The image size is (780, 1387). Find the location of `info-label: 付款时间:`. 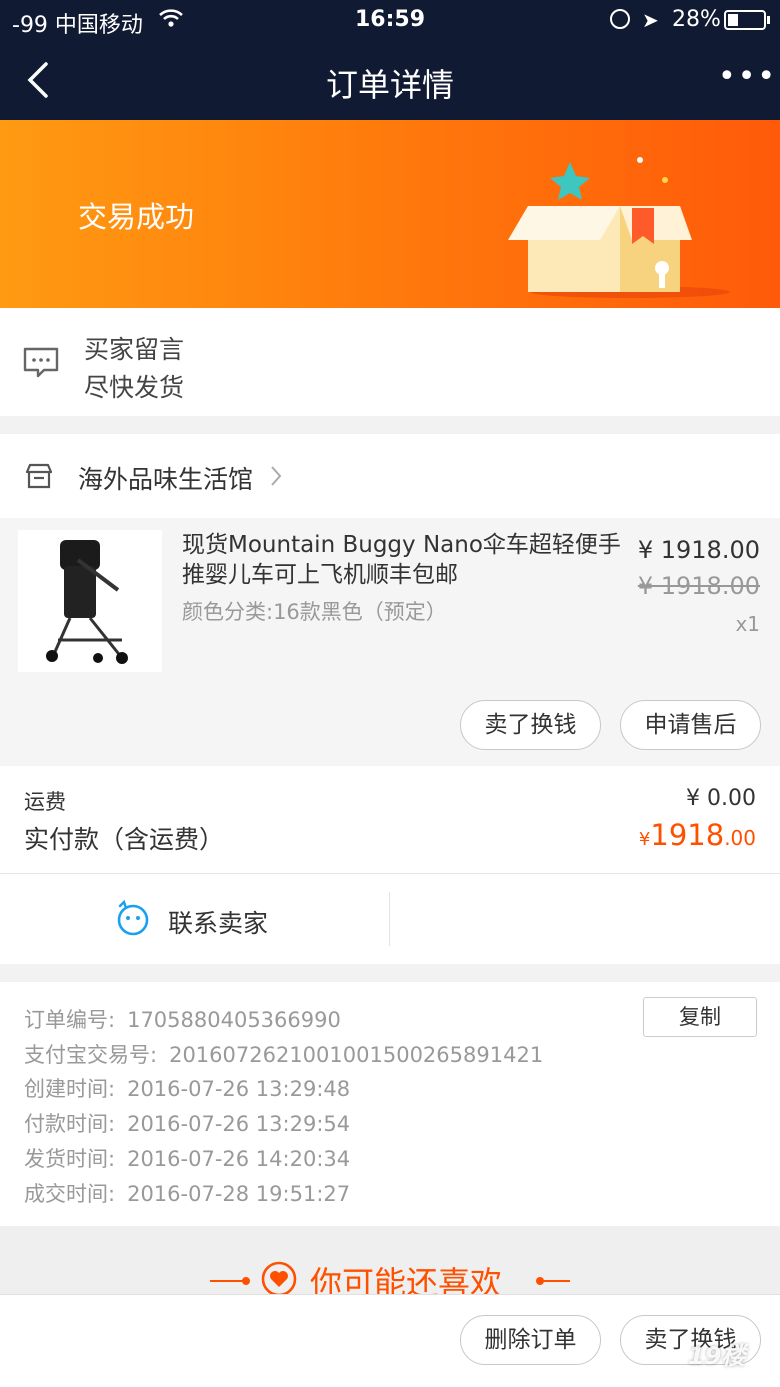

info-label: 付款时间: is located at coordinates (70, 1124).